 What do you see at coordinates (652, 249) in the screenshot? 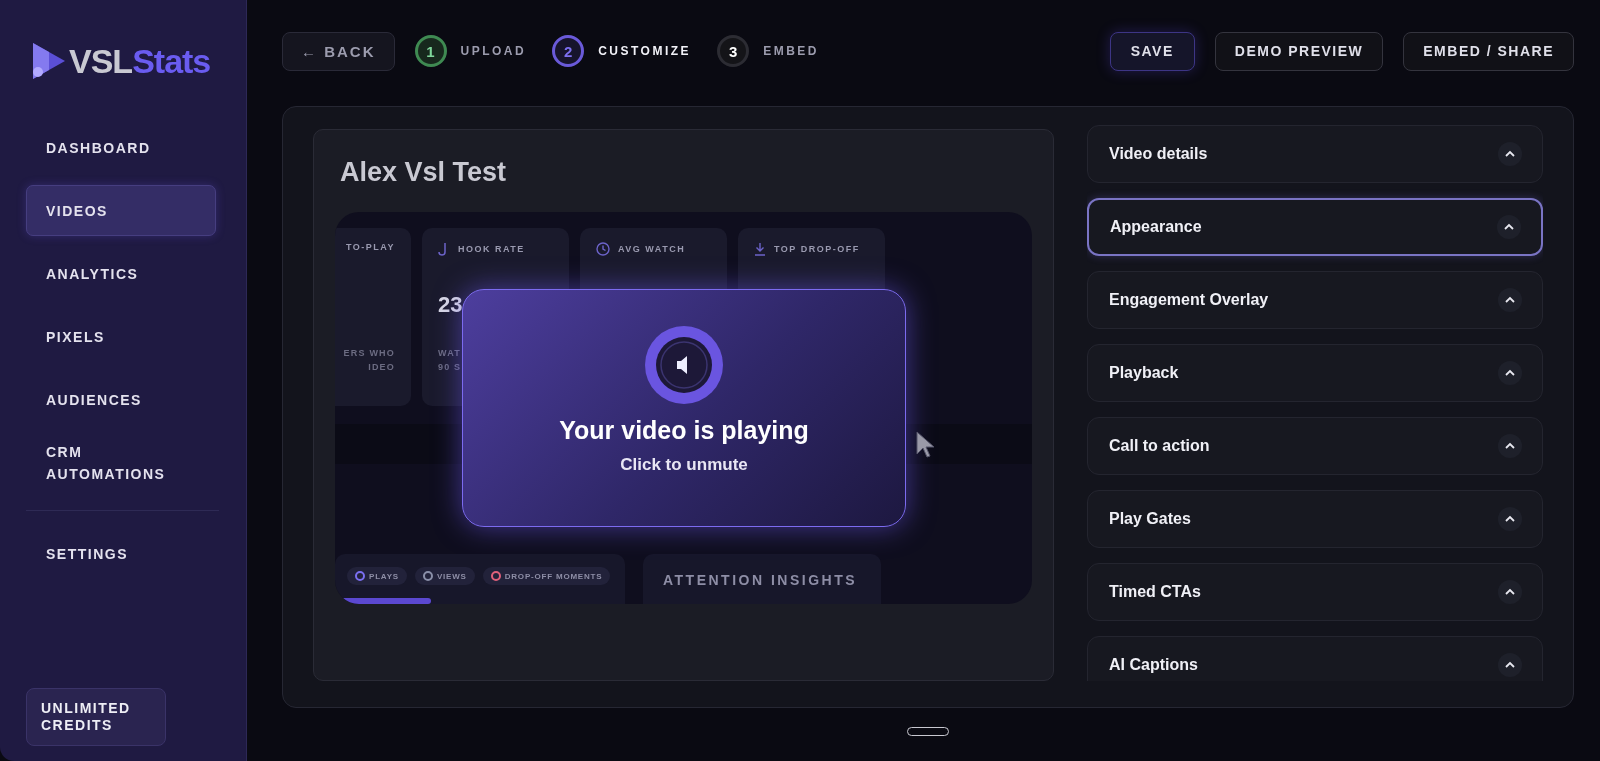
I see `metric-label: AVG WATCH` at bounding box center [652, 249].